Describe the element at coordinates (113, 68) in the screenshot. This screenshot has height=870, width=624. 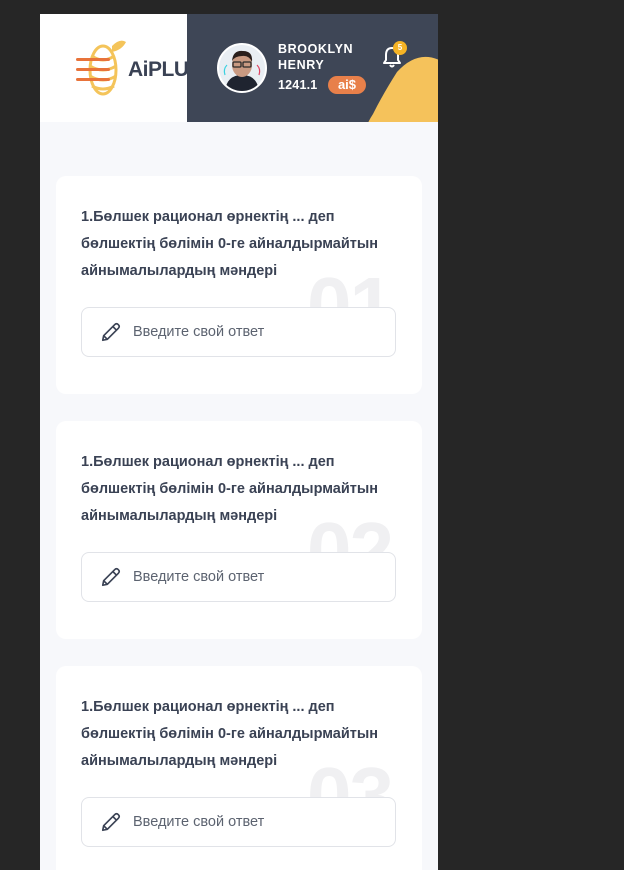
I see `logo-area: AiPLUS` at that location.